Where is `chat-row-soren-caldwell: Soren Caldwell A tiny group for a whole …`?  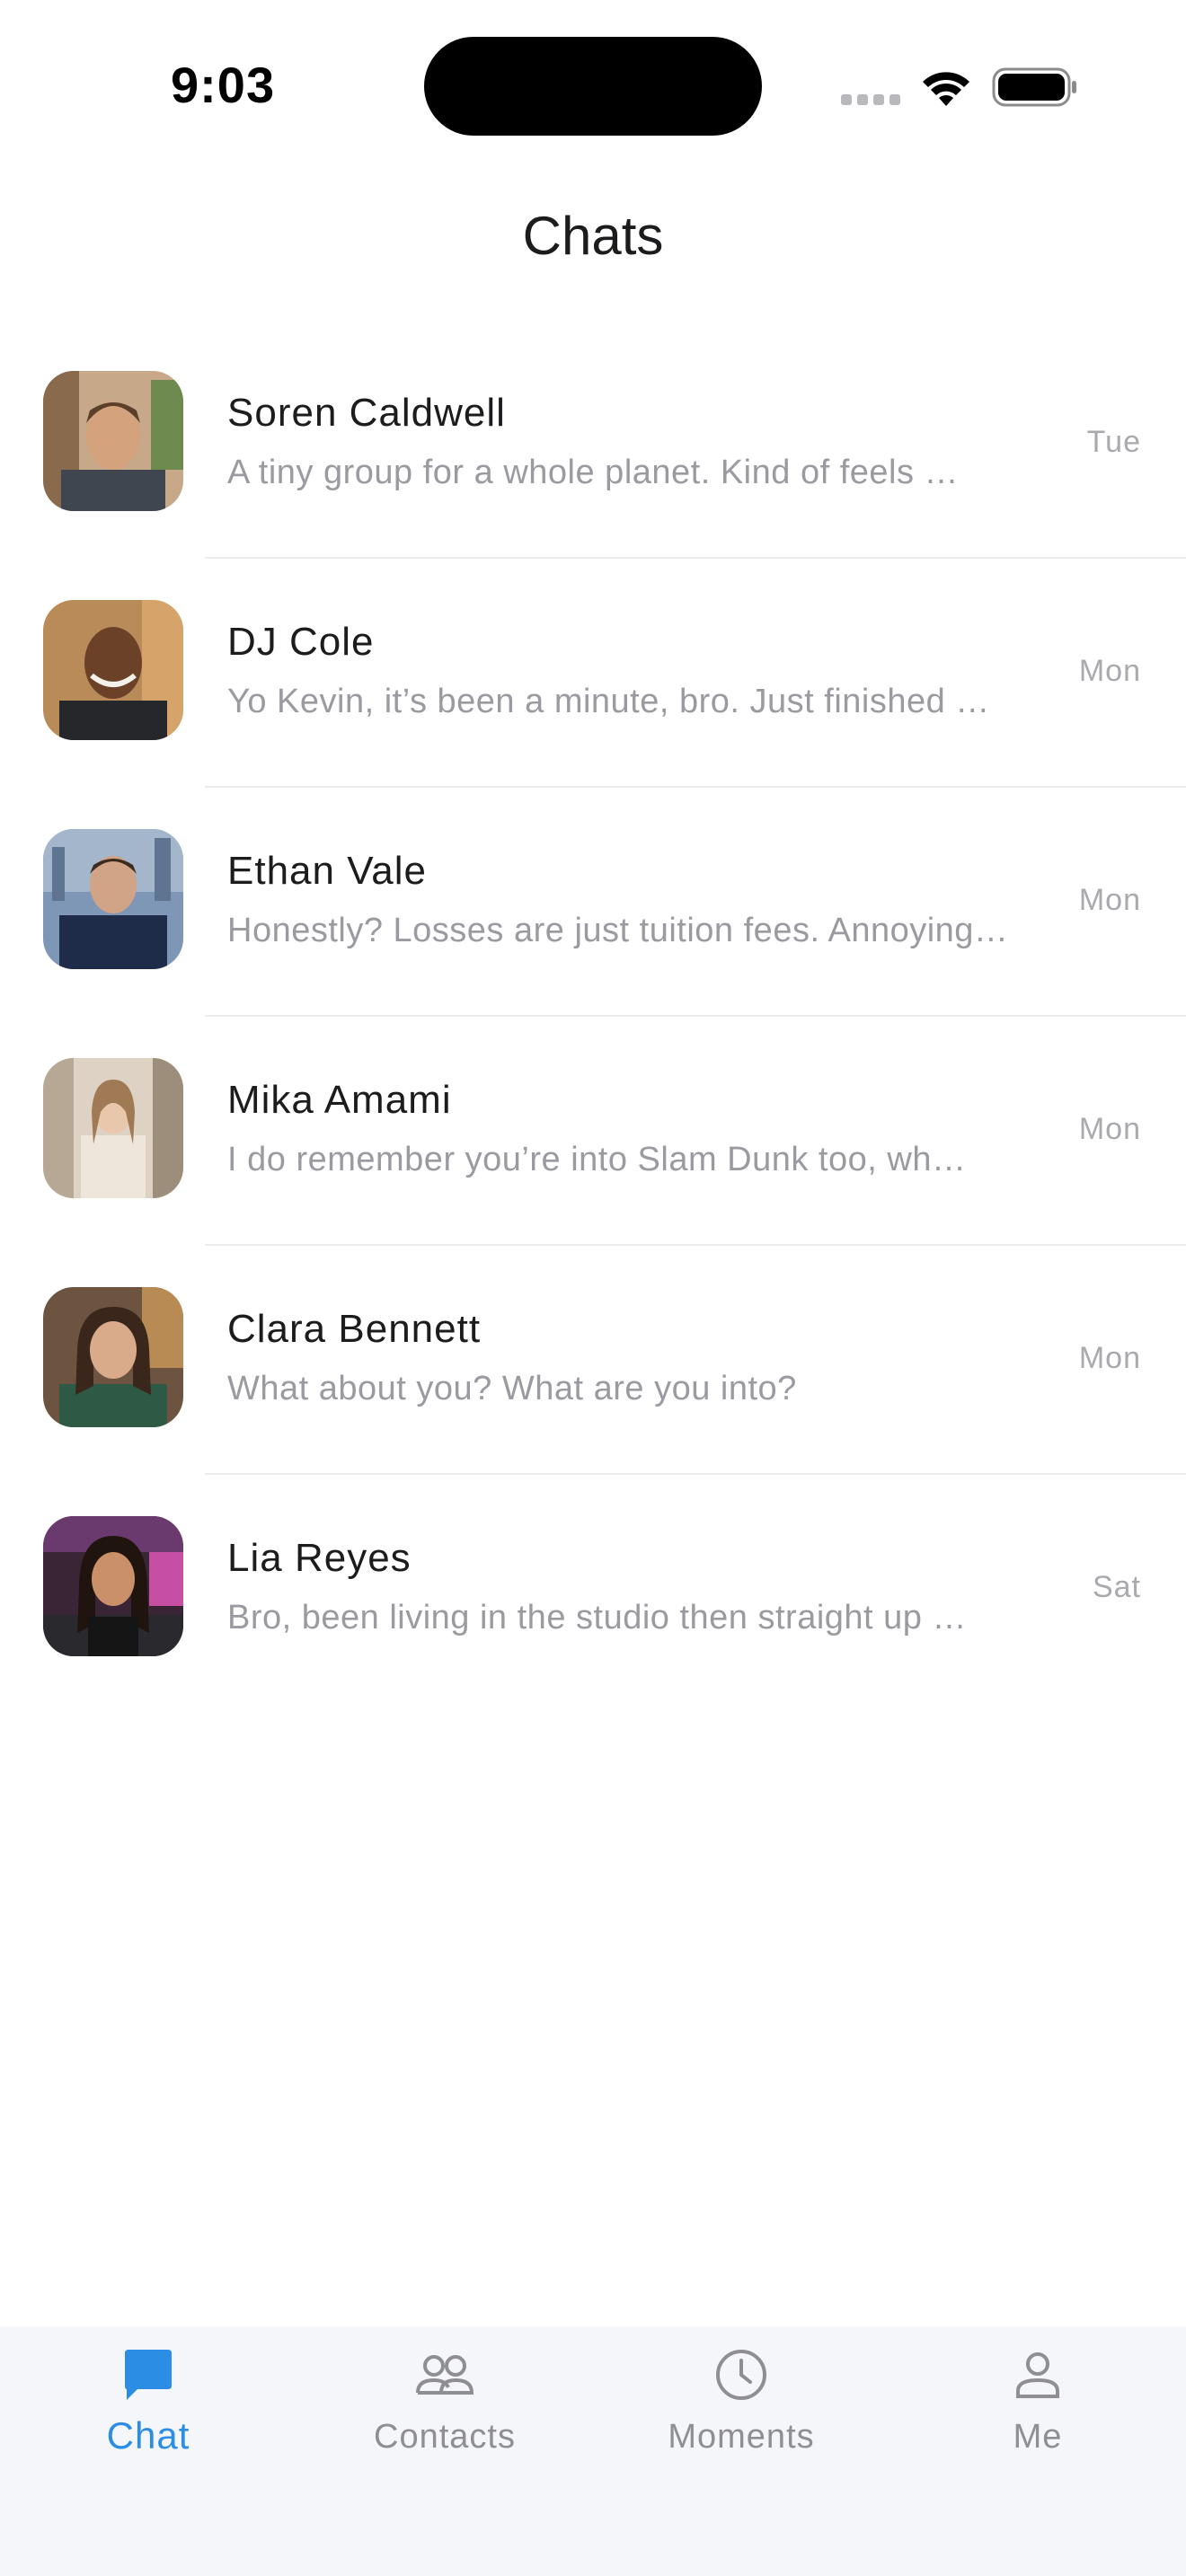 chat-row-soren-caldwell: Soren Caldwell A tiny group for a whole … is located at coordinates (593, 444).